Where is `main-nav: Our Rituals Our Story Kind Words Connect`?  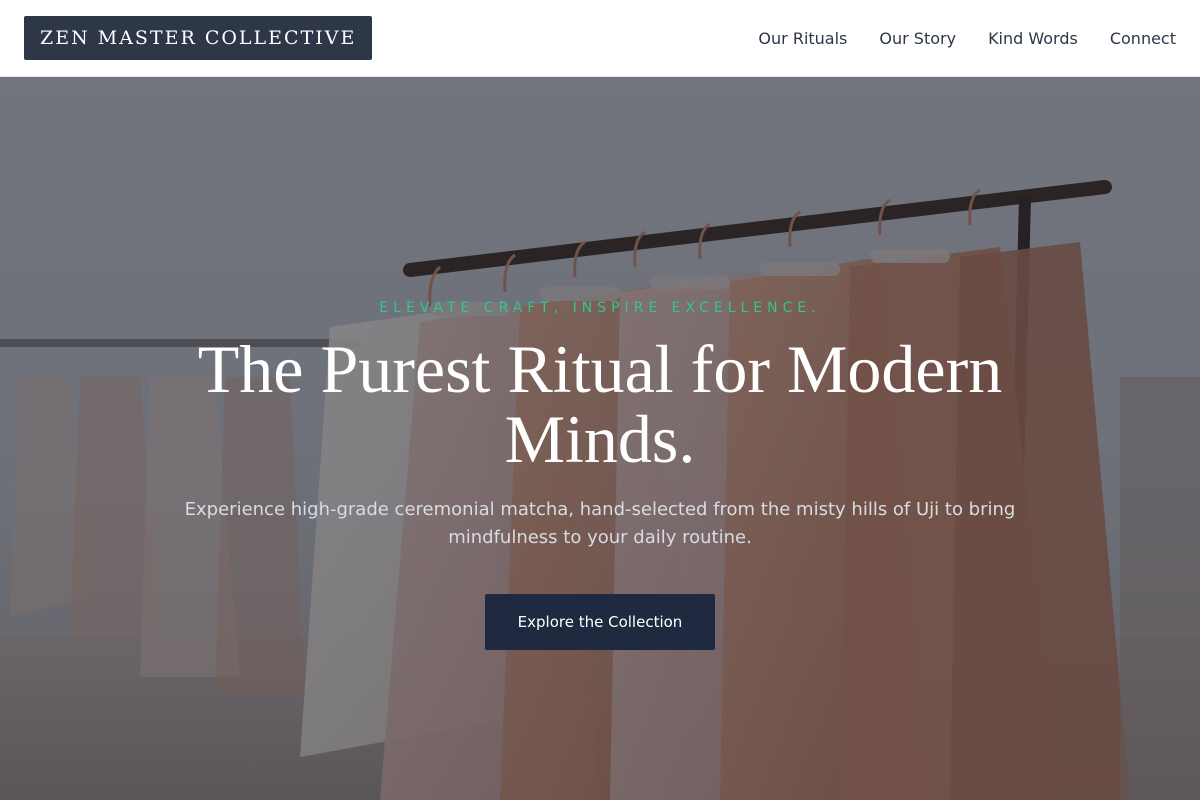
main-nav: Our Rituals Our Story Kind Words Connect is located at coordinates (967, 38).